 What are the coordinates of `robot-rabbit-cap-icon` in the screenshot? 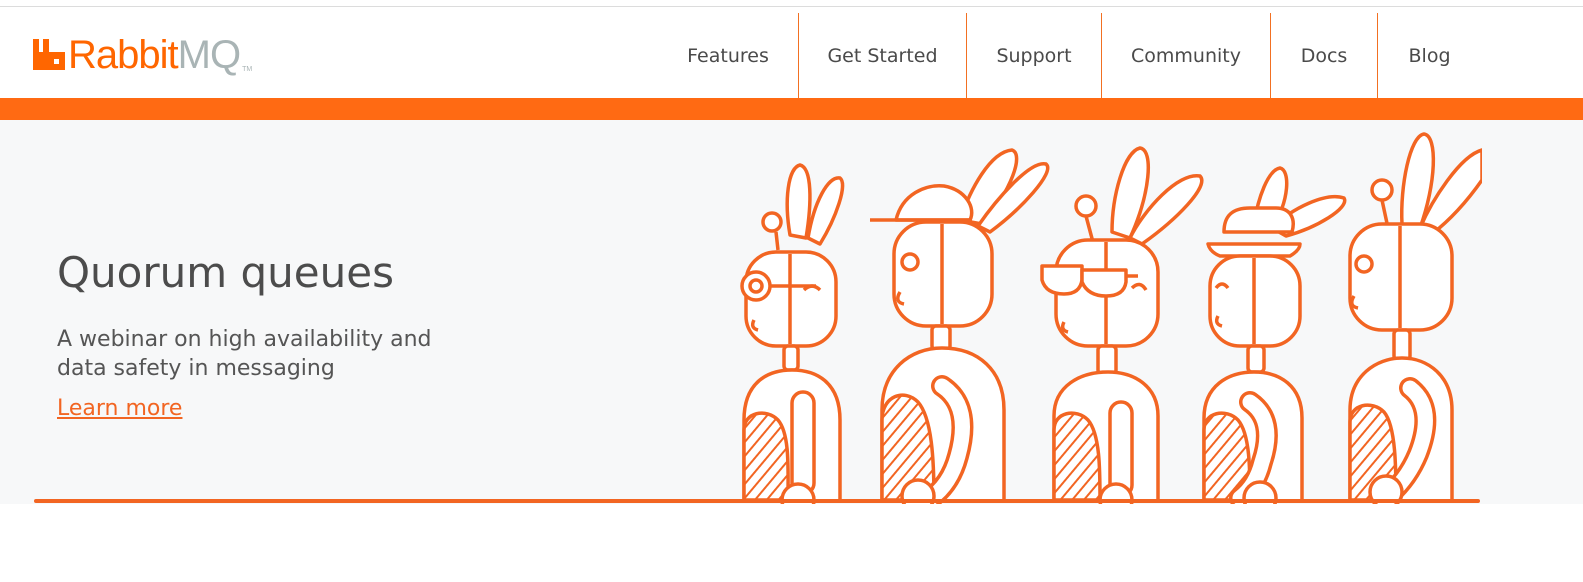 It's located at (960, 326).